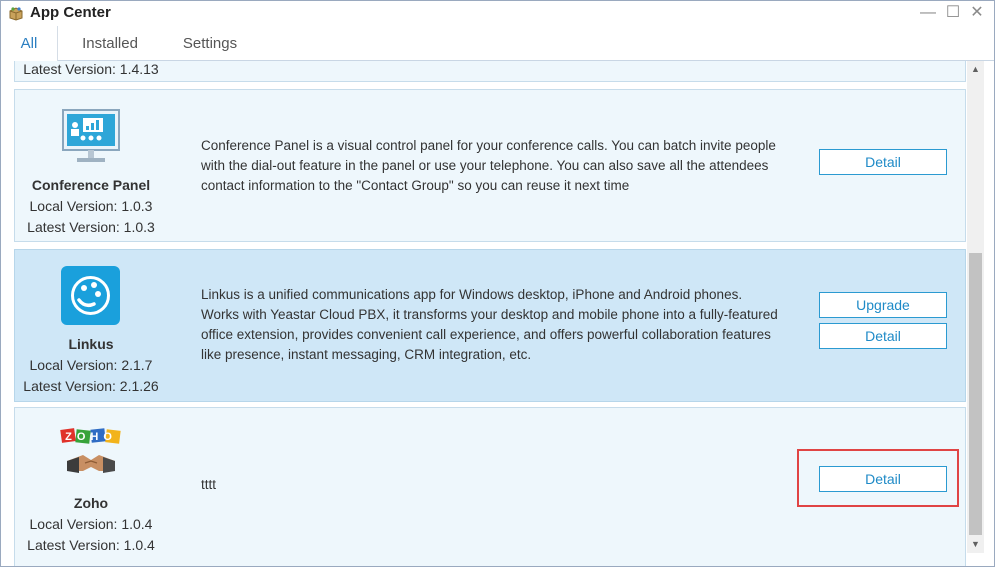  Describe the element at coordinates (16, 14) in the screenshot. I see `app-center-icon` at that location.